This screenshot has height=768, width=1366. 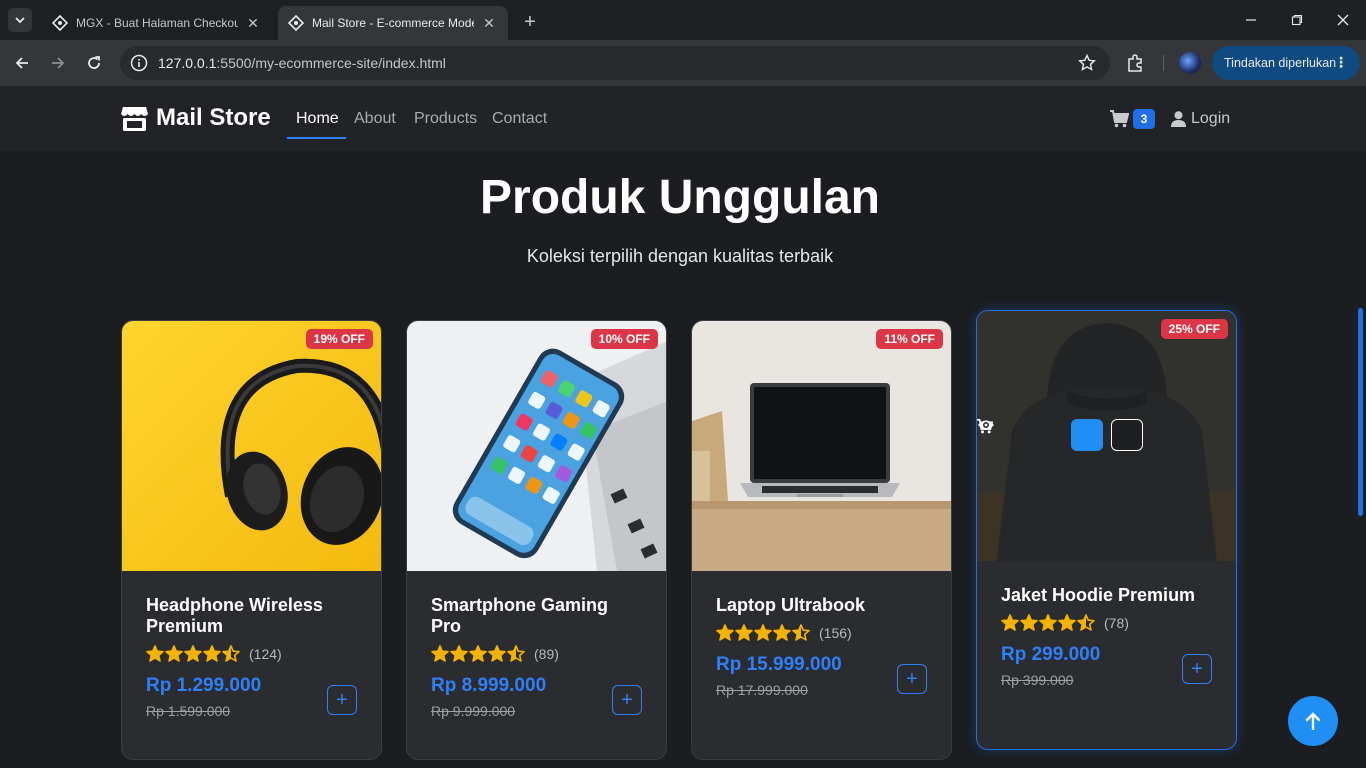 What do you see at coordinates (489, 685) in the screenshot?
I see `product-price: Rp 8.999.000` at bounding box center [489, 685].